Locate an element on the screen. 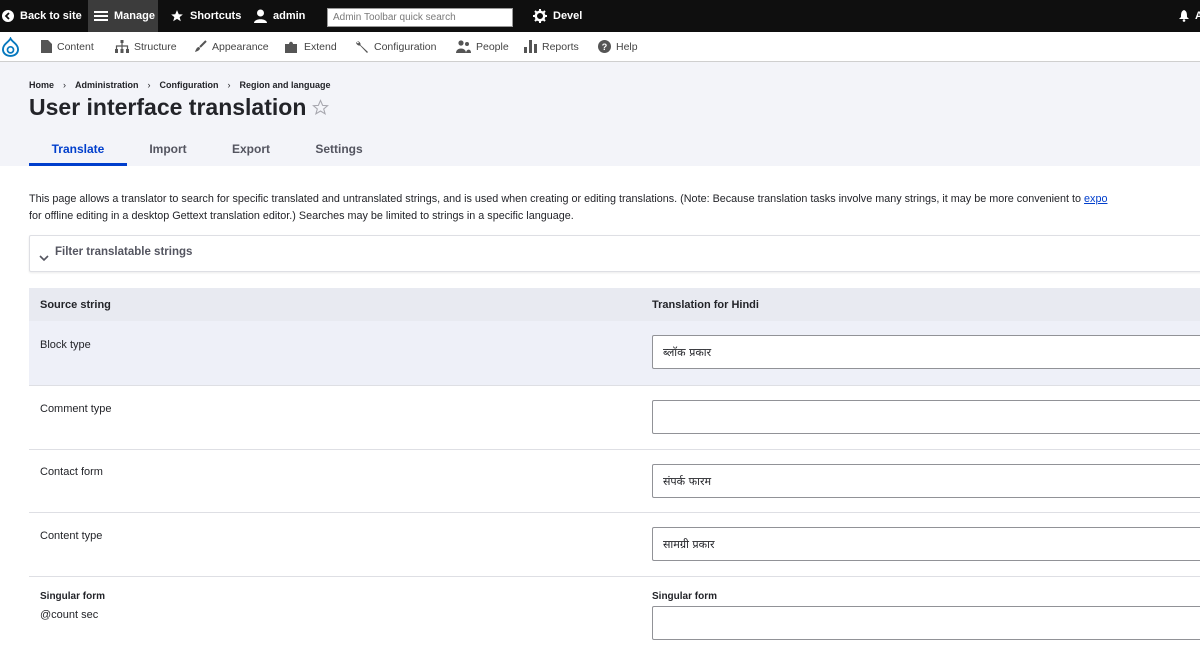 The image size is (1200, 653). gear-icon is located at coordinates (540, 16).